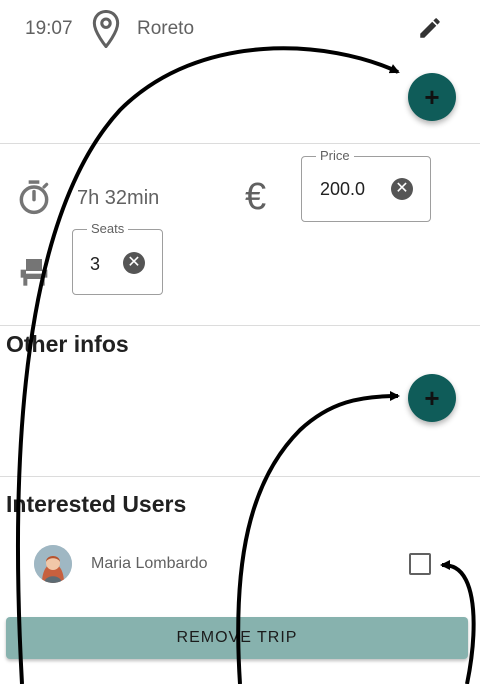  I want to click on stop-location: Roreto, so click(166, 28).